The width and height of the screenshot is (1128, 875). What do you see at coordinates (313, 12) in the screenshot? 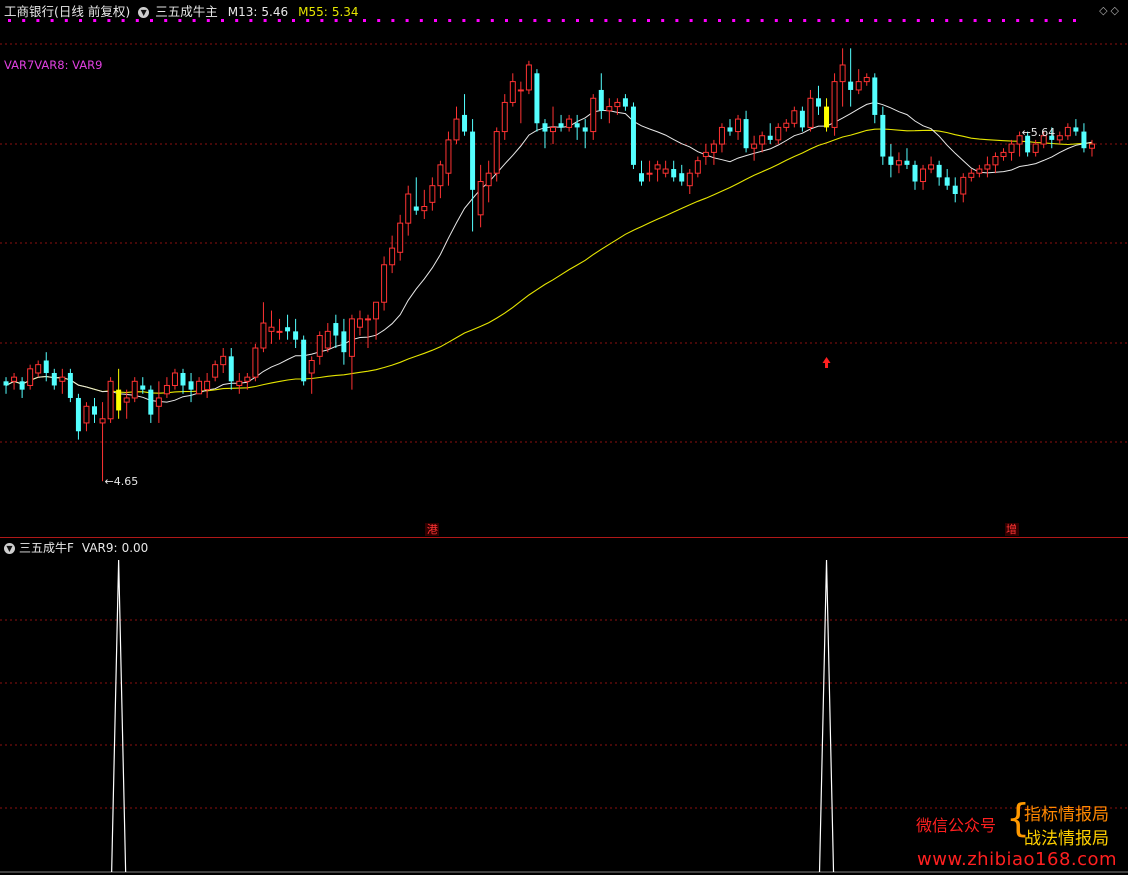
I see `m55-label: M55:` at bounding box center [313, 12].